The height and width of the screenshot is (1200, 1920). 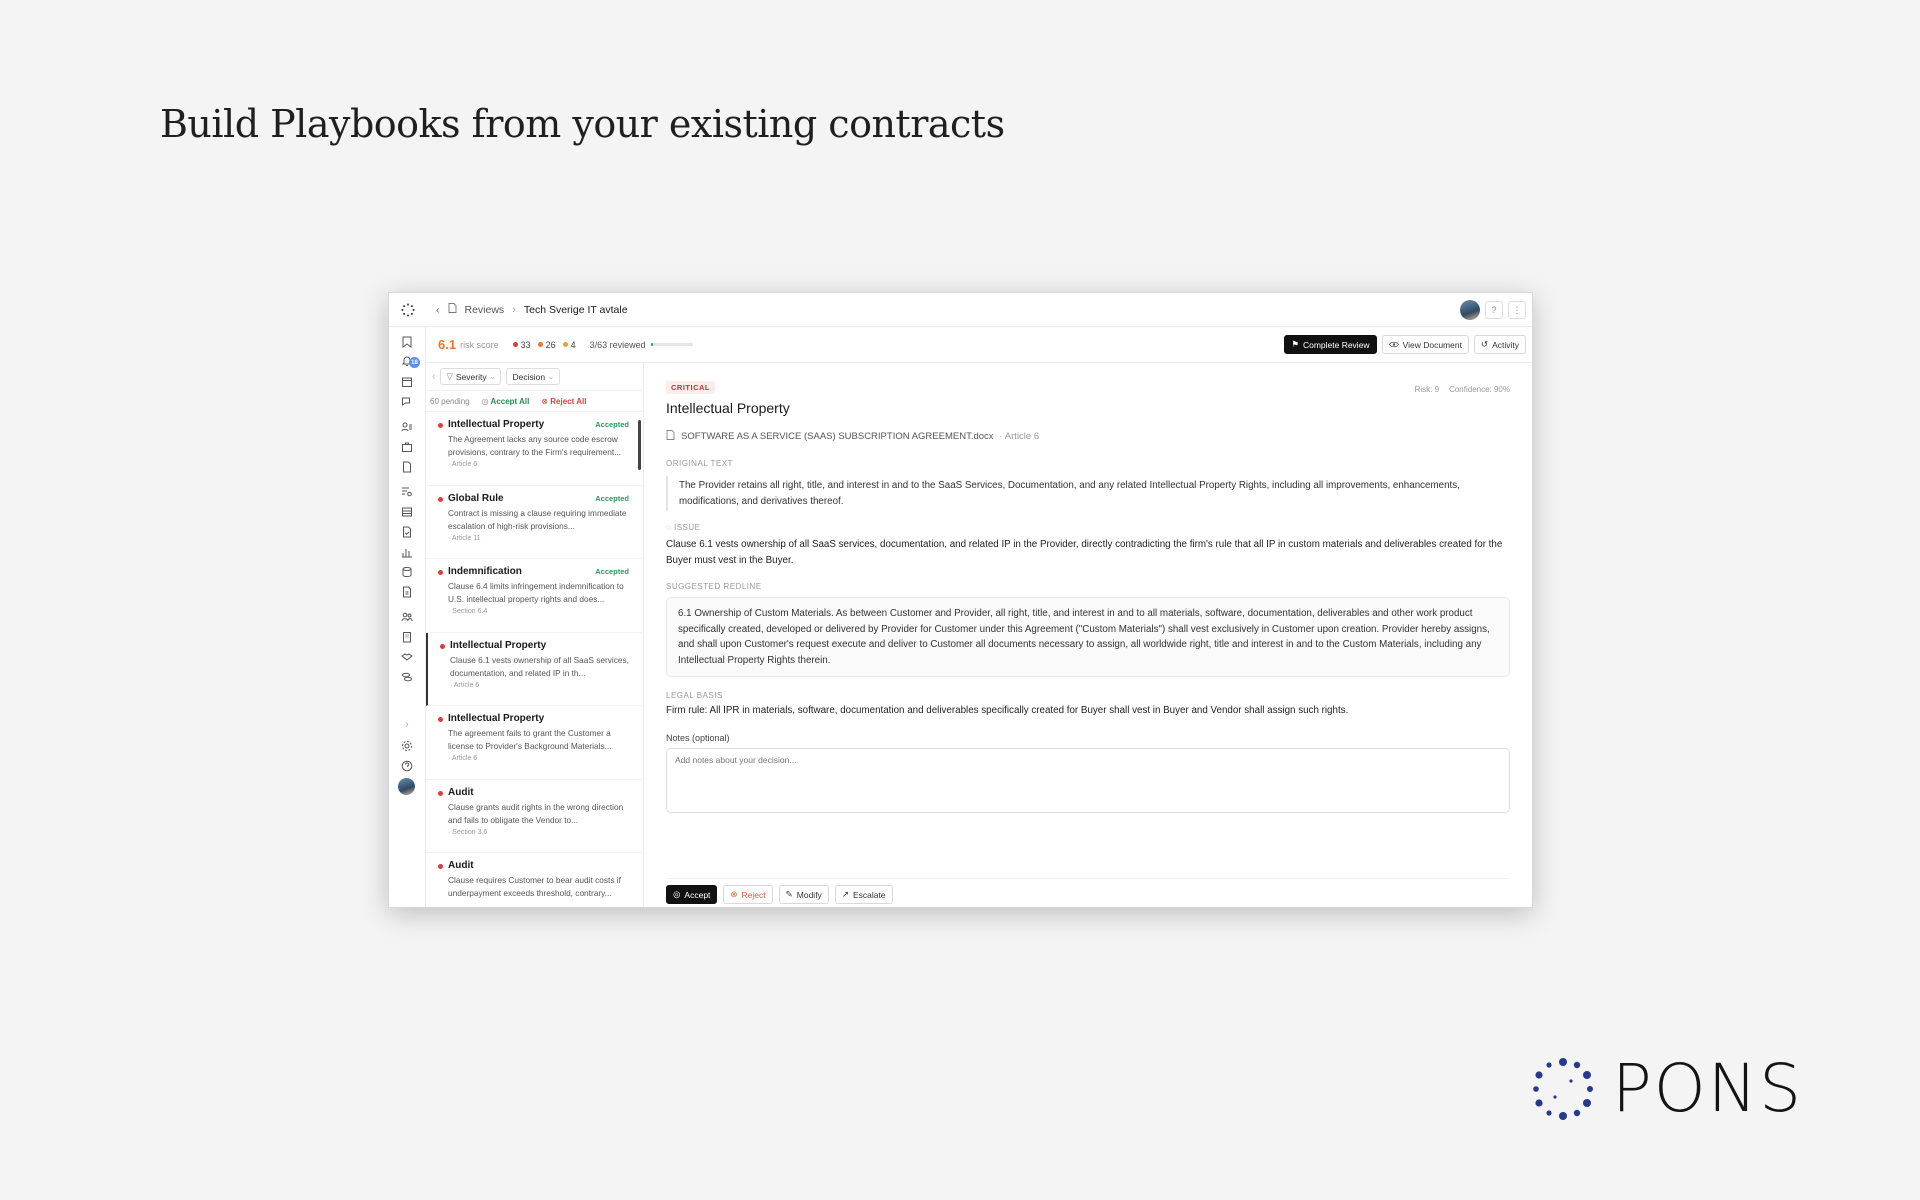 What do you see at coordinates (407, 402) in the screenshot?
I see `chat-icon` at bounding box center [407, 402].